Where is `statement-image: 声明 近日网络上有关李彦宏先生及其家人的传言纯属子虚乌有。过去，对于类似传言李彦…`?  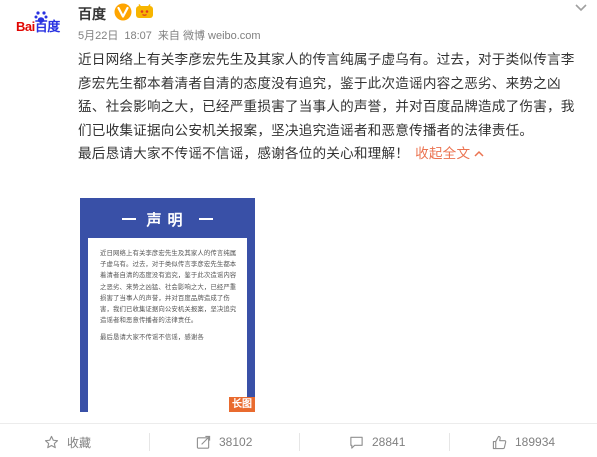 statement-image: 声明 近日网络上有关李彦宏先生及其家人的传言纯属子虚乌有。过去，对于类似传言李彦… is located at coordinates (167, 305).